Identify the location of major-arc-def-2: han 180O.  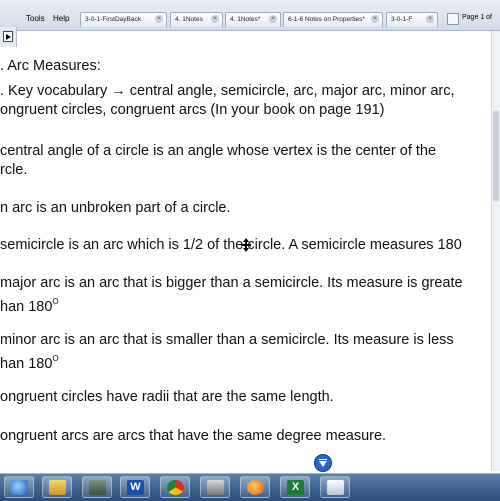
(29, 304).